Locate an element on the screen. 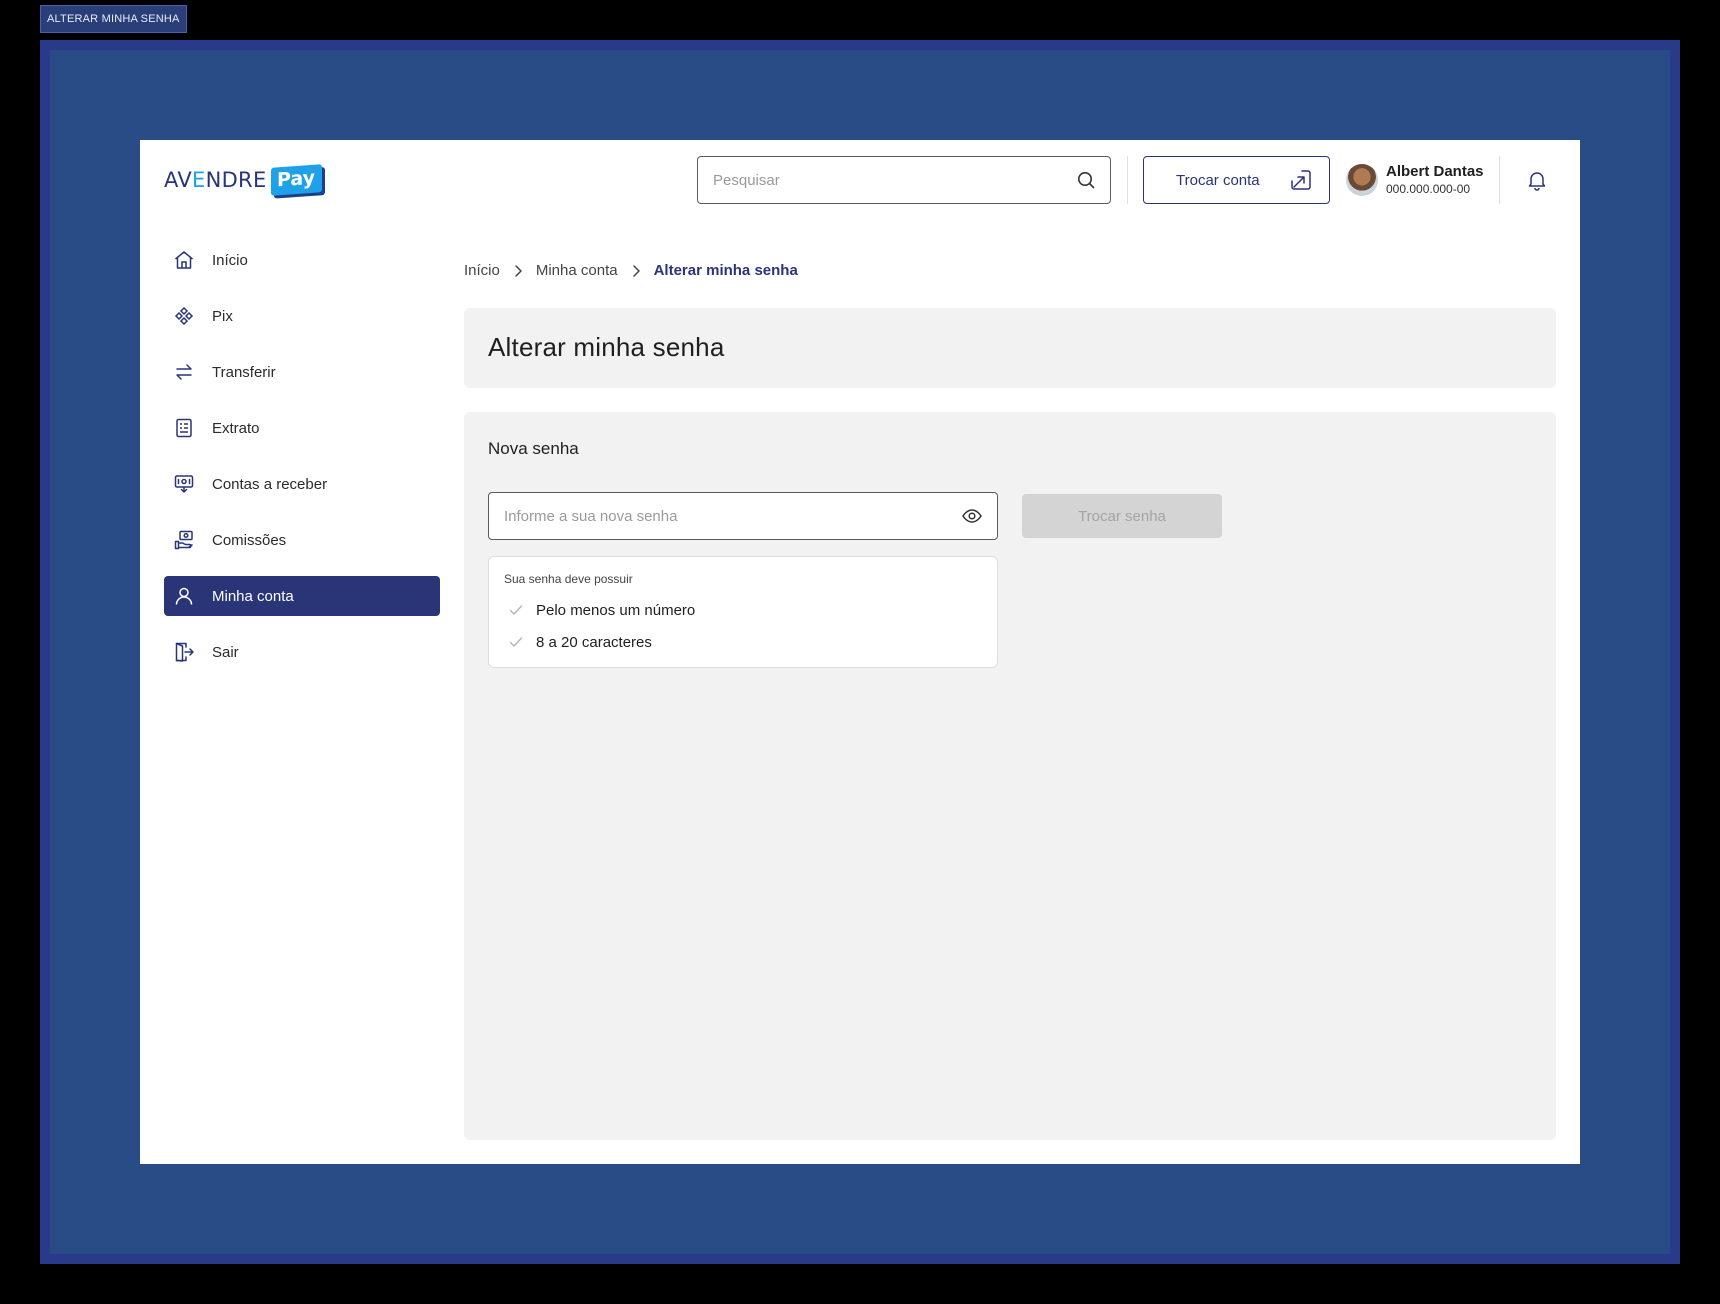 Image resolution: width=1720 pixels, height=1304 pixels. sidebar-item-transferir: Transferir is located at coordinates (302, 372).